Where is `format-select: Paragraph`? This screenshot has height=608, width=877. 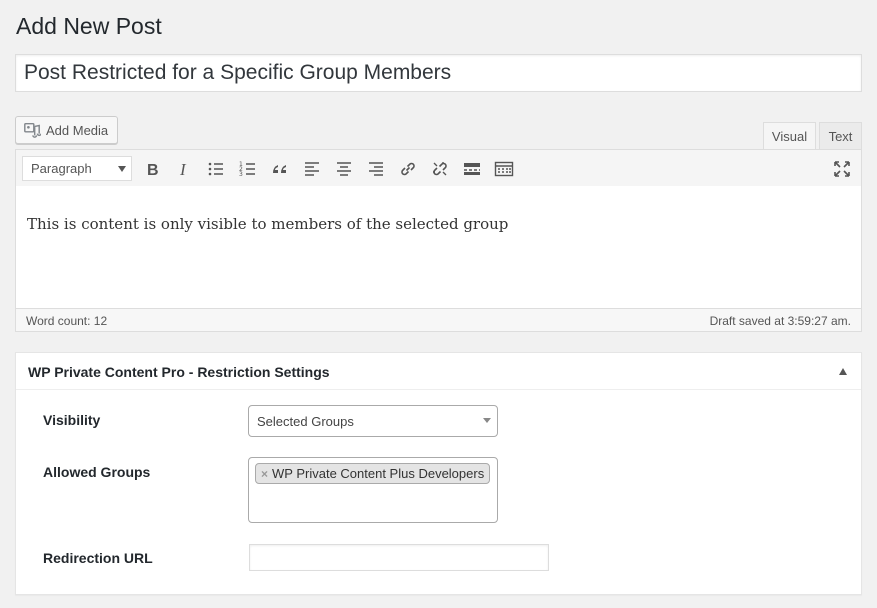
format-select: Paragraph is located at coordinates (77, 168).